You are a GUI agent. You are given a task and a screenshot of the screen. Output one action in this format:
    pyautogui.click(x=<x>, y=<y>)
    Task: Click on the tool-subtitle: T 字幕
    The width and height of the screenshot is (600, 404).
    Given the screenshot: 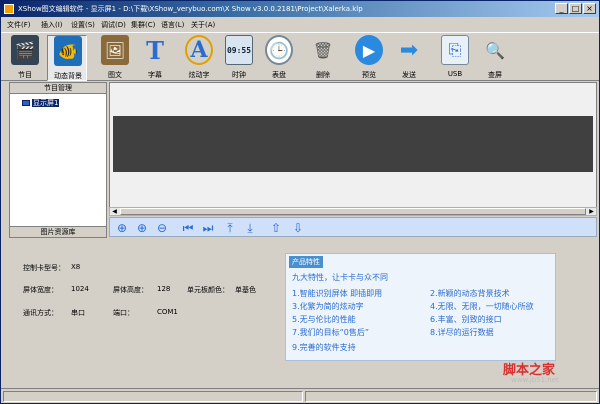 What is the action you would take?
    pyautogui.click(x=155, y=58)
    